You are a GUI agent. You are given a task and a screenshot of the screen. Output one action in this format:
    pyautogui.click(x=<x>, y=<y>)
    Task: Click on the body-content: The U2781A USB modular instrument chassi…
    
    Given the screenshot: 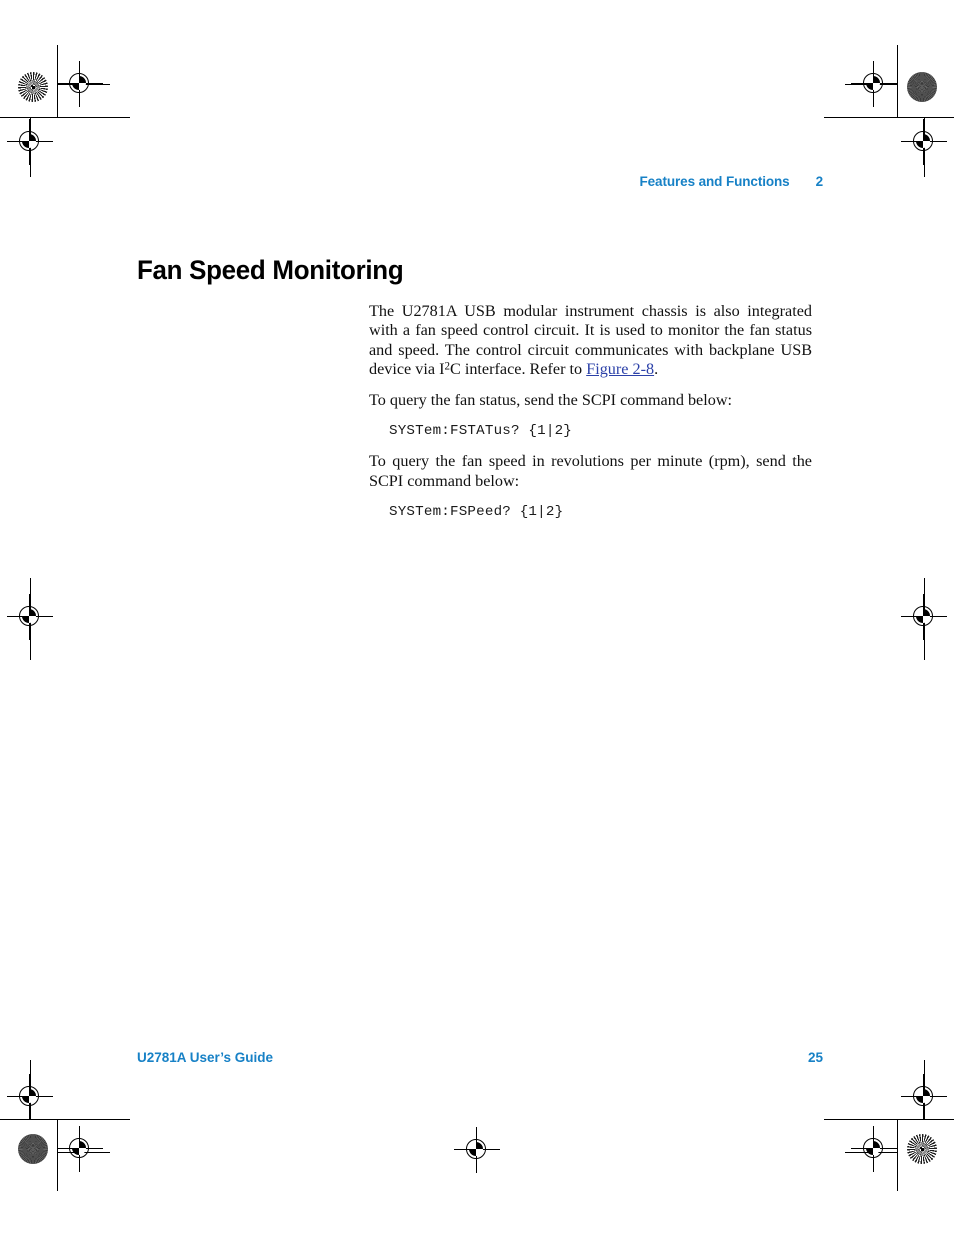 What is the action you would take?
    pyautogui.click(x=590, y=417)
    